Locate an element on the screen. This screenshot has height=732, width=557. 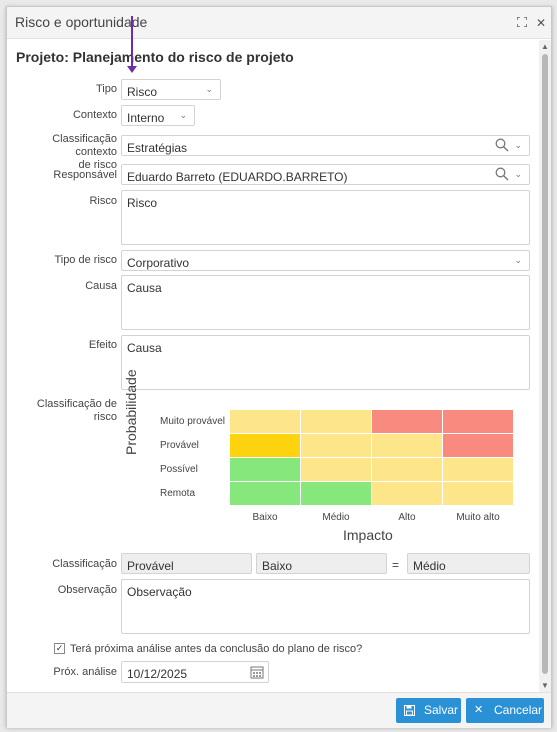
scrollbar-thumb is located at coordinates (545, 364).